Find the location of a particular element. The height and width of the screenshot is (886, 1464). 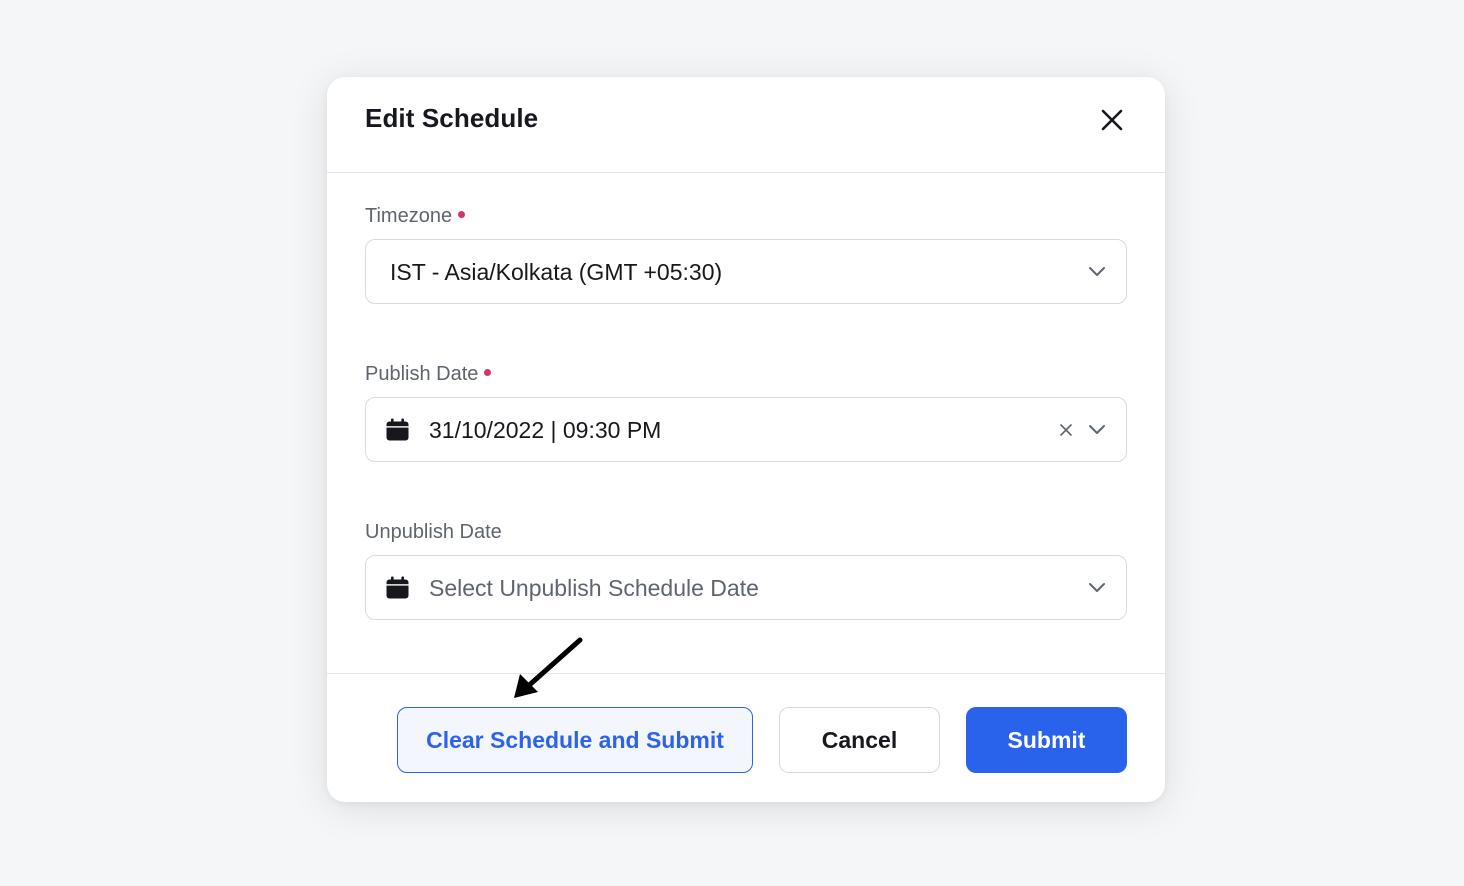

unpublish-date-picker: Select Unpublish Schedule Date is located at coordinates (746, 587).